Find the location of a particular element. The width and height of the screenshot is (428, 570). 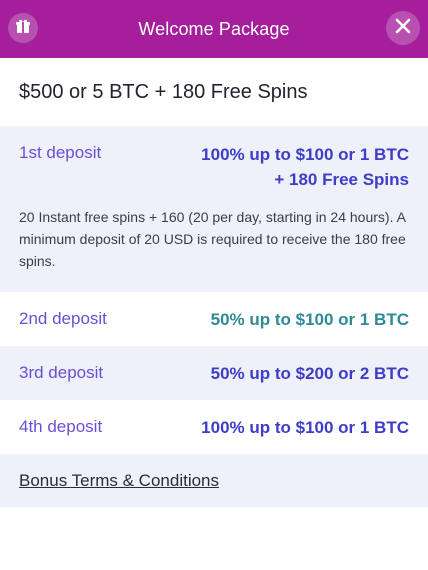

deposit-bonus-value: 50% up to $100 or 1 BTC is located at coordinates (309, 319).